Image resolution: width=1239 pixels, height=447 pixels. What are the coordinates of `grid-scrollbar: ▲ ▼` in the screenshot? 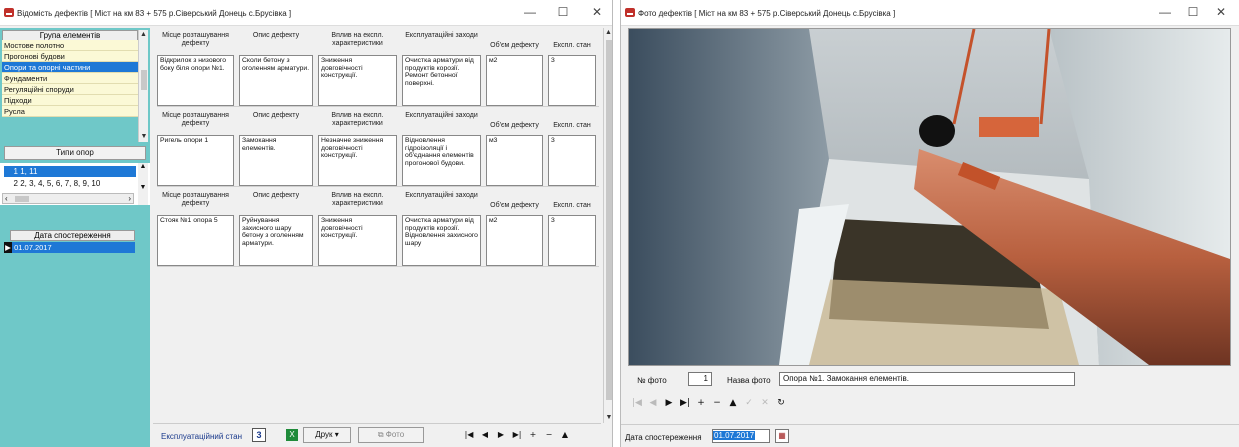 It's located at (607, 225).